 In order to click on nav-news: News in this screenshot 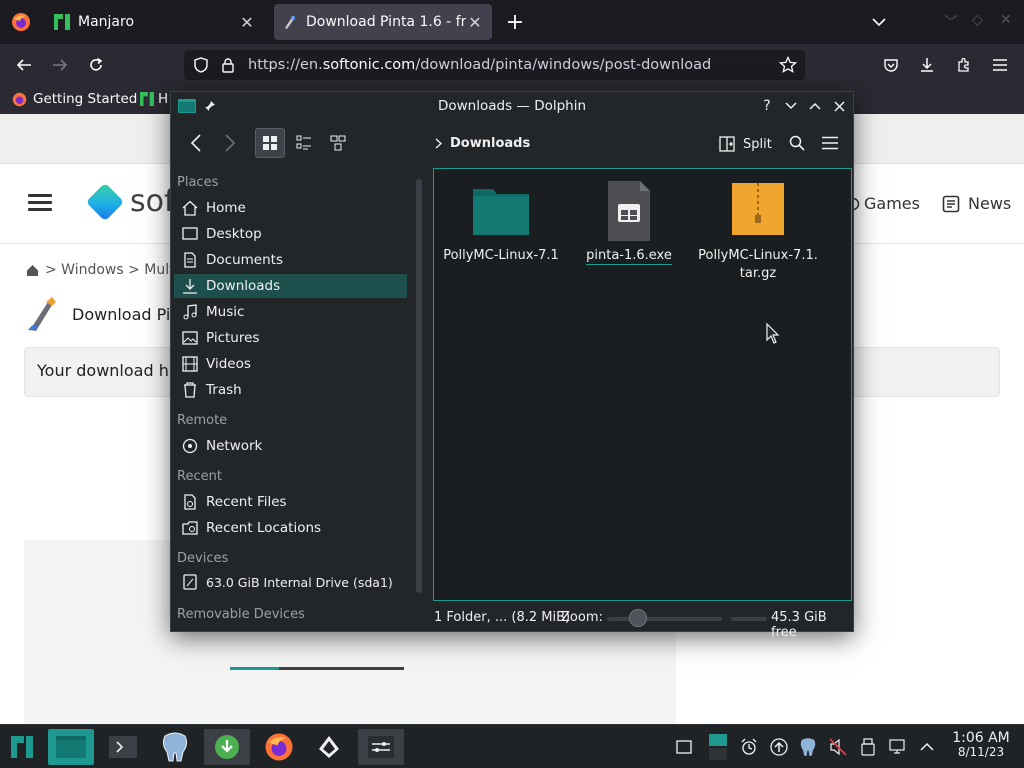, I will do `click(976, 203)`.